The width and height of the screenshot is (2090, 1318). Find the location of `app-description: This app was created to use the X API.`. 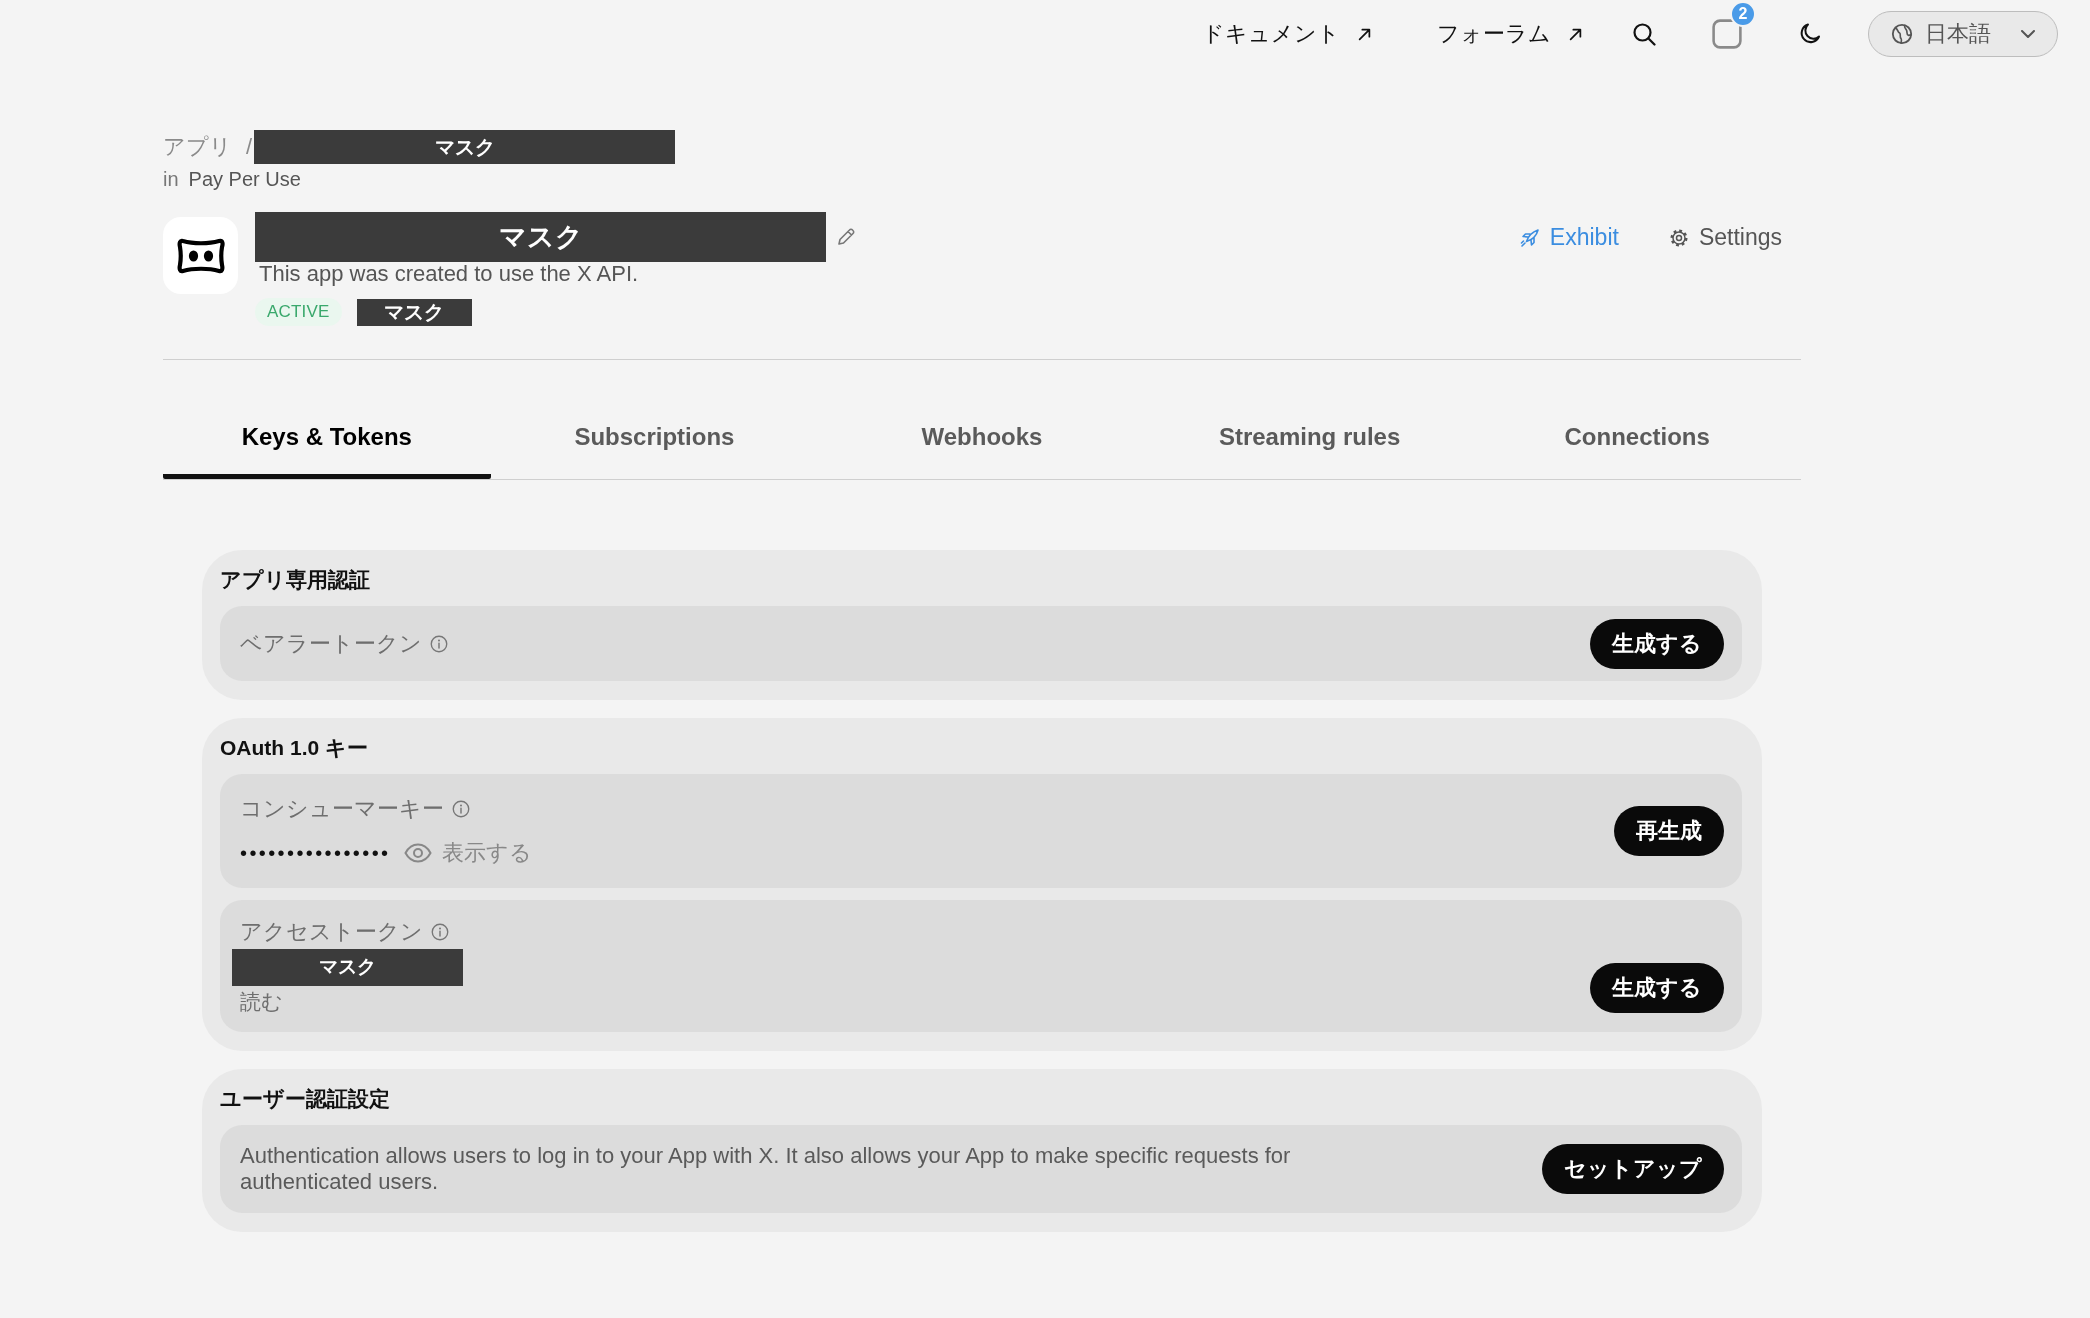

app-description: This app was created to use the X API. is located at coordinates (449, 274).